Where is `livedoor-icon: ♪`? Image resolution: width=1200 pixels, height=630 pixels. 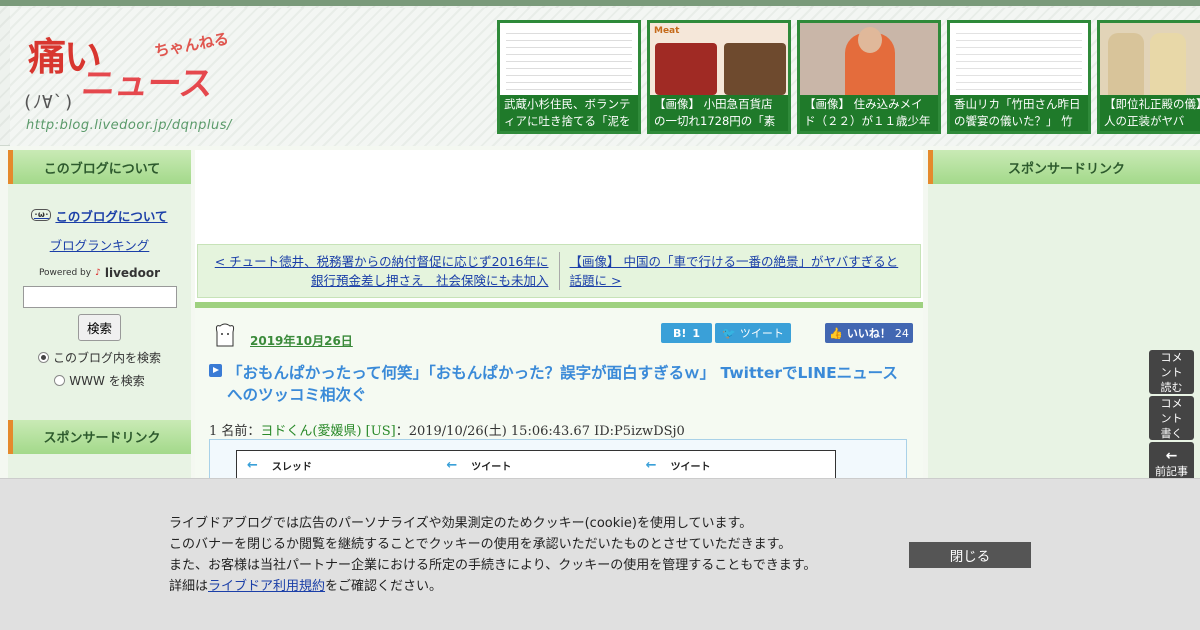 livedoor-icon: ♪ is located at coordinates (98, 272).